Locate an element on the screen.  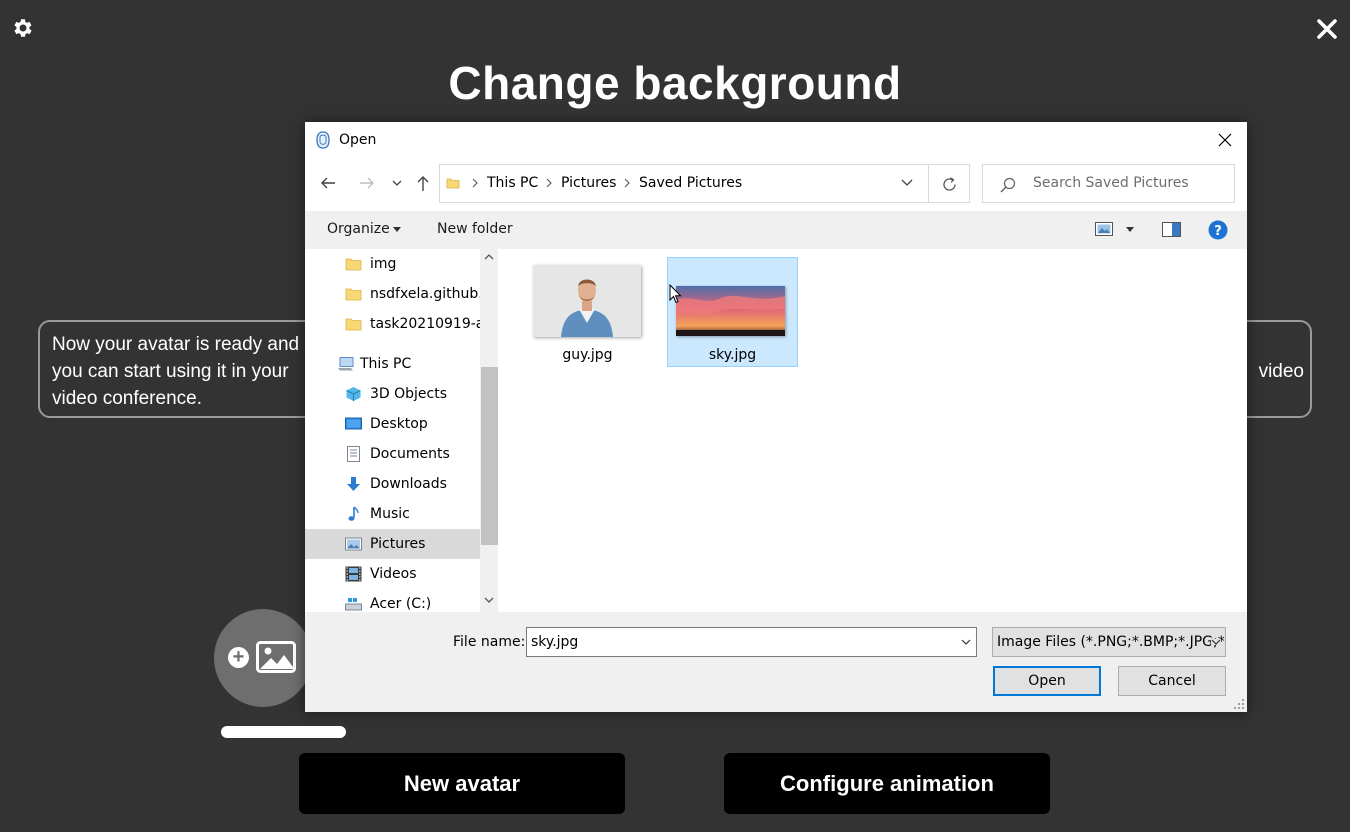
search-input: Search Saved Pictures is located at coordinates (1108, 183).